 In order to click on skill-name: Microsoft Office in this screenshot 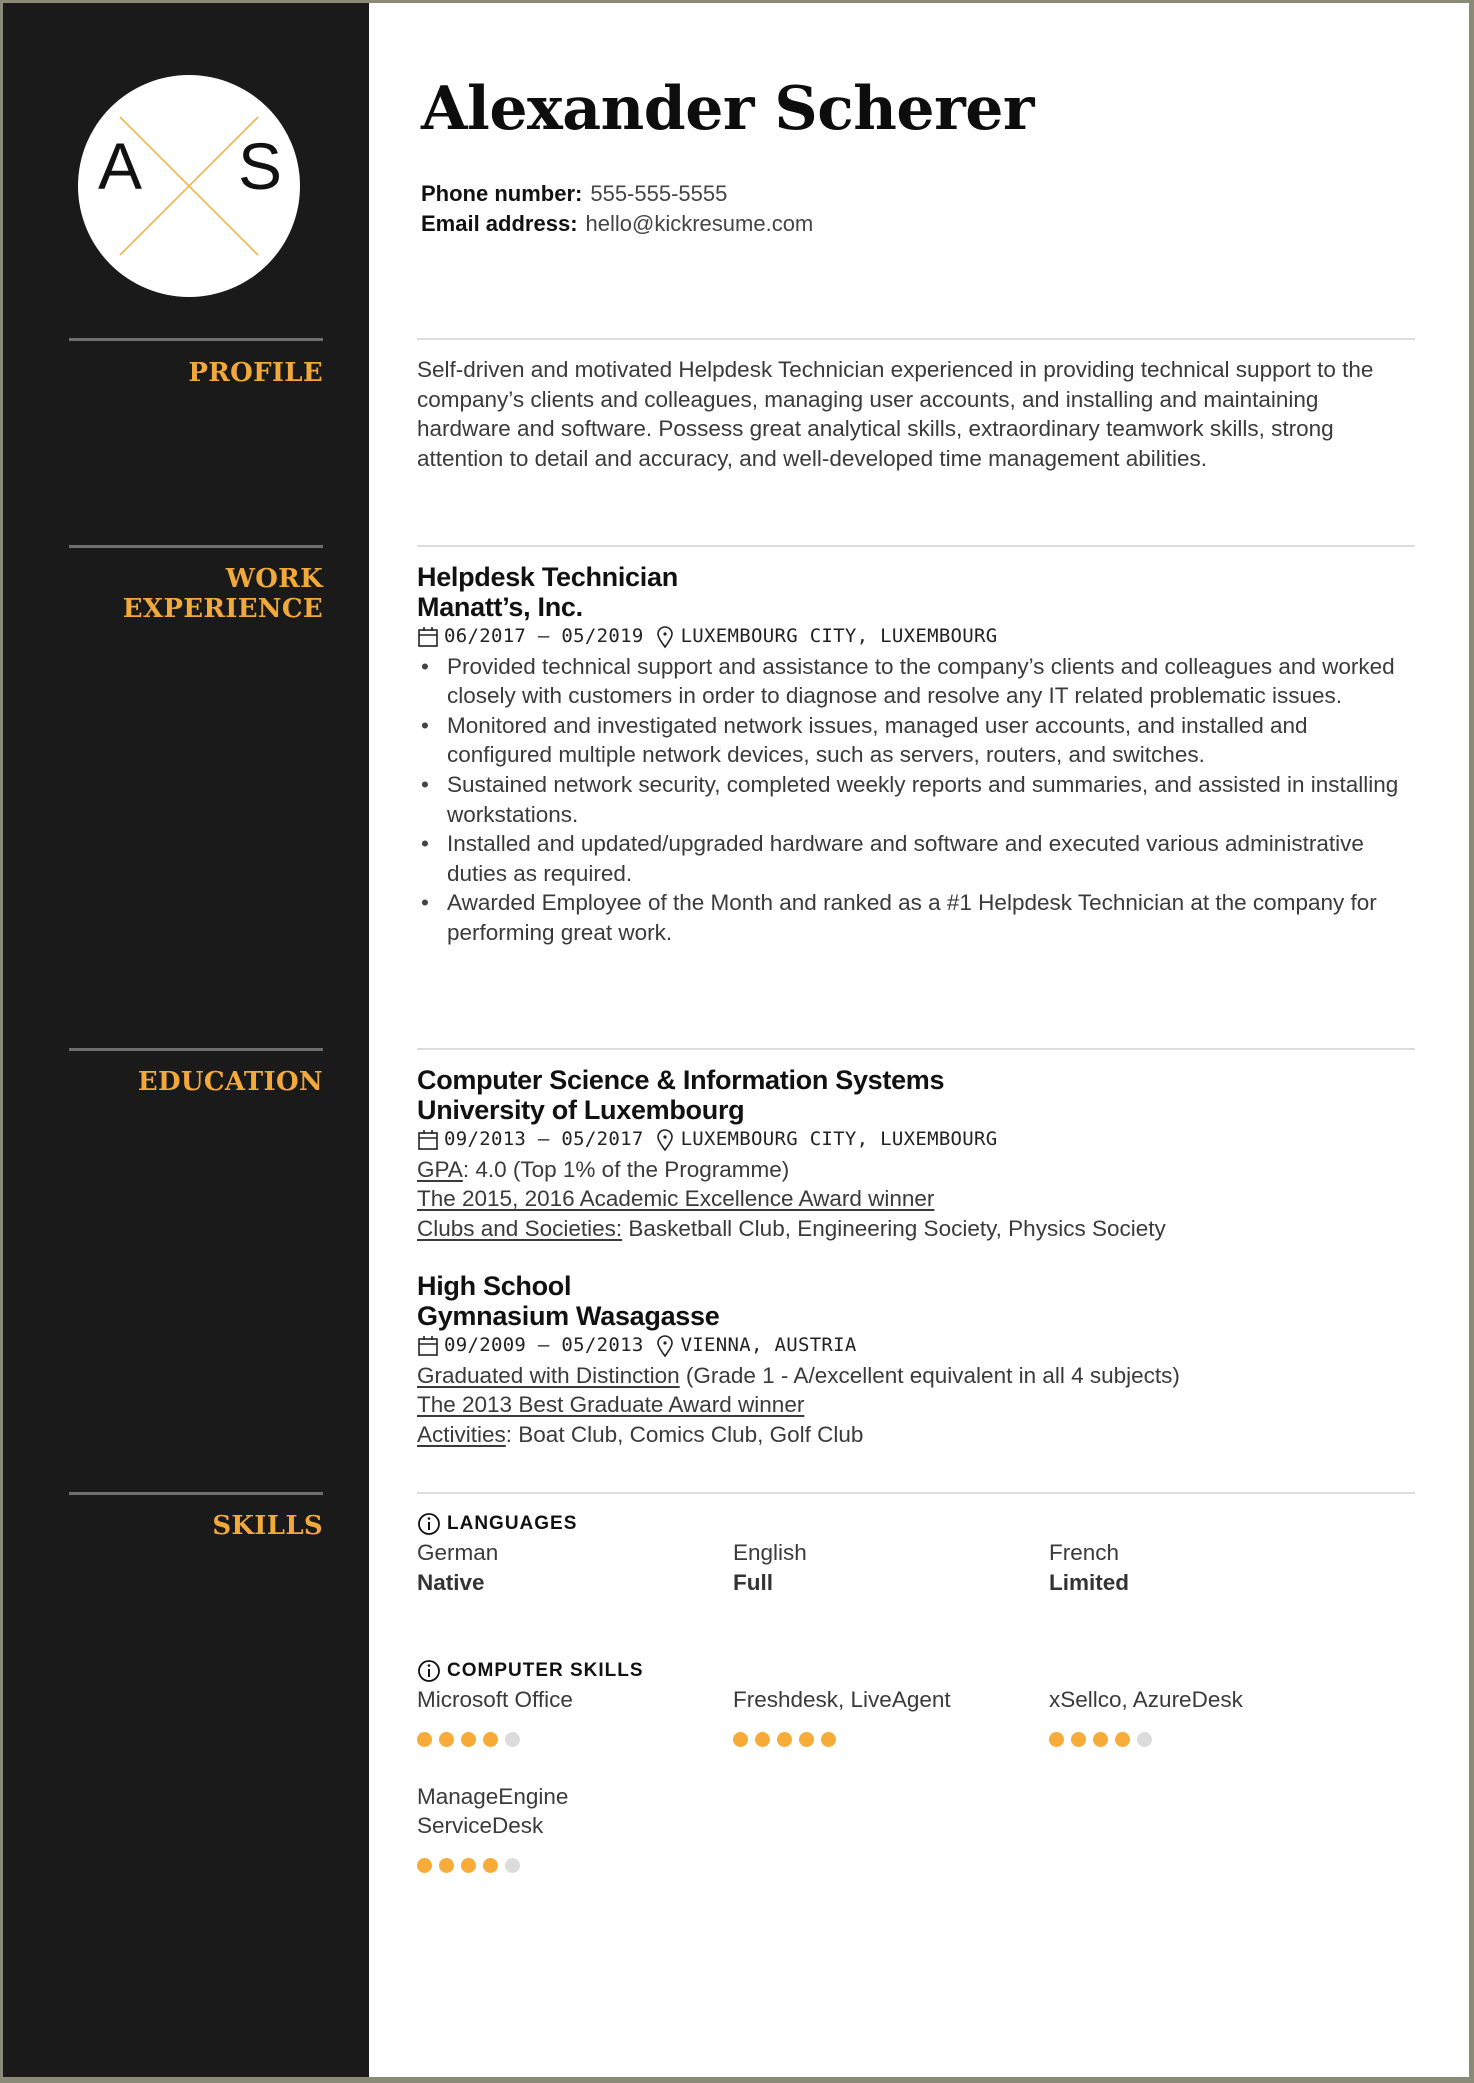, I will do `click(495, 1700)`.